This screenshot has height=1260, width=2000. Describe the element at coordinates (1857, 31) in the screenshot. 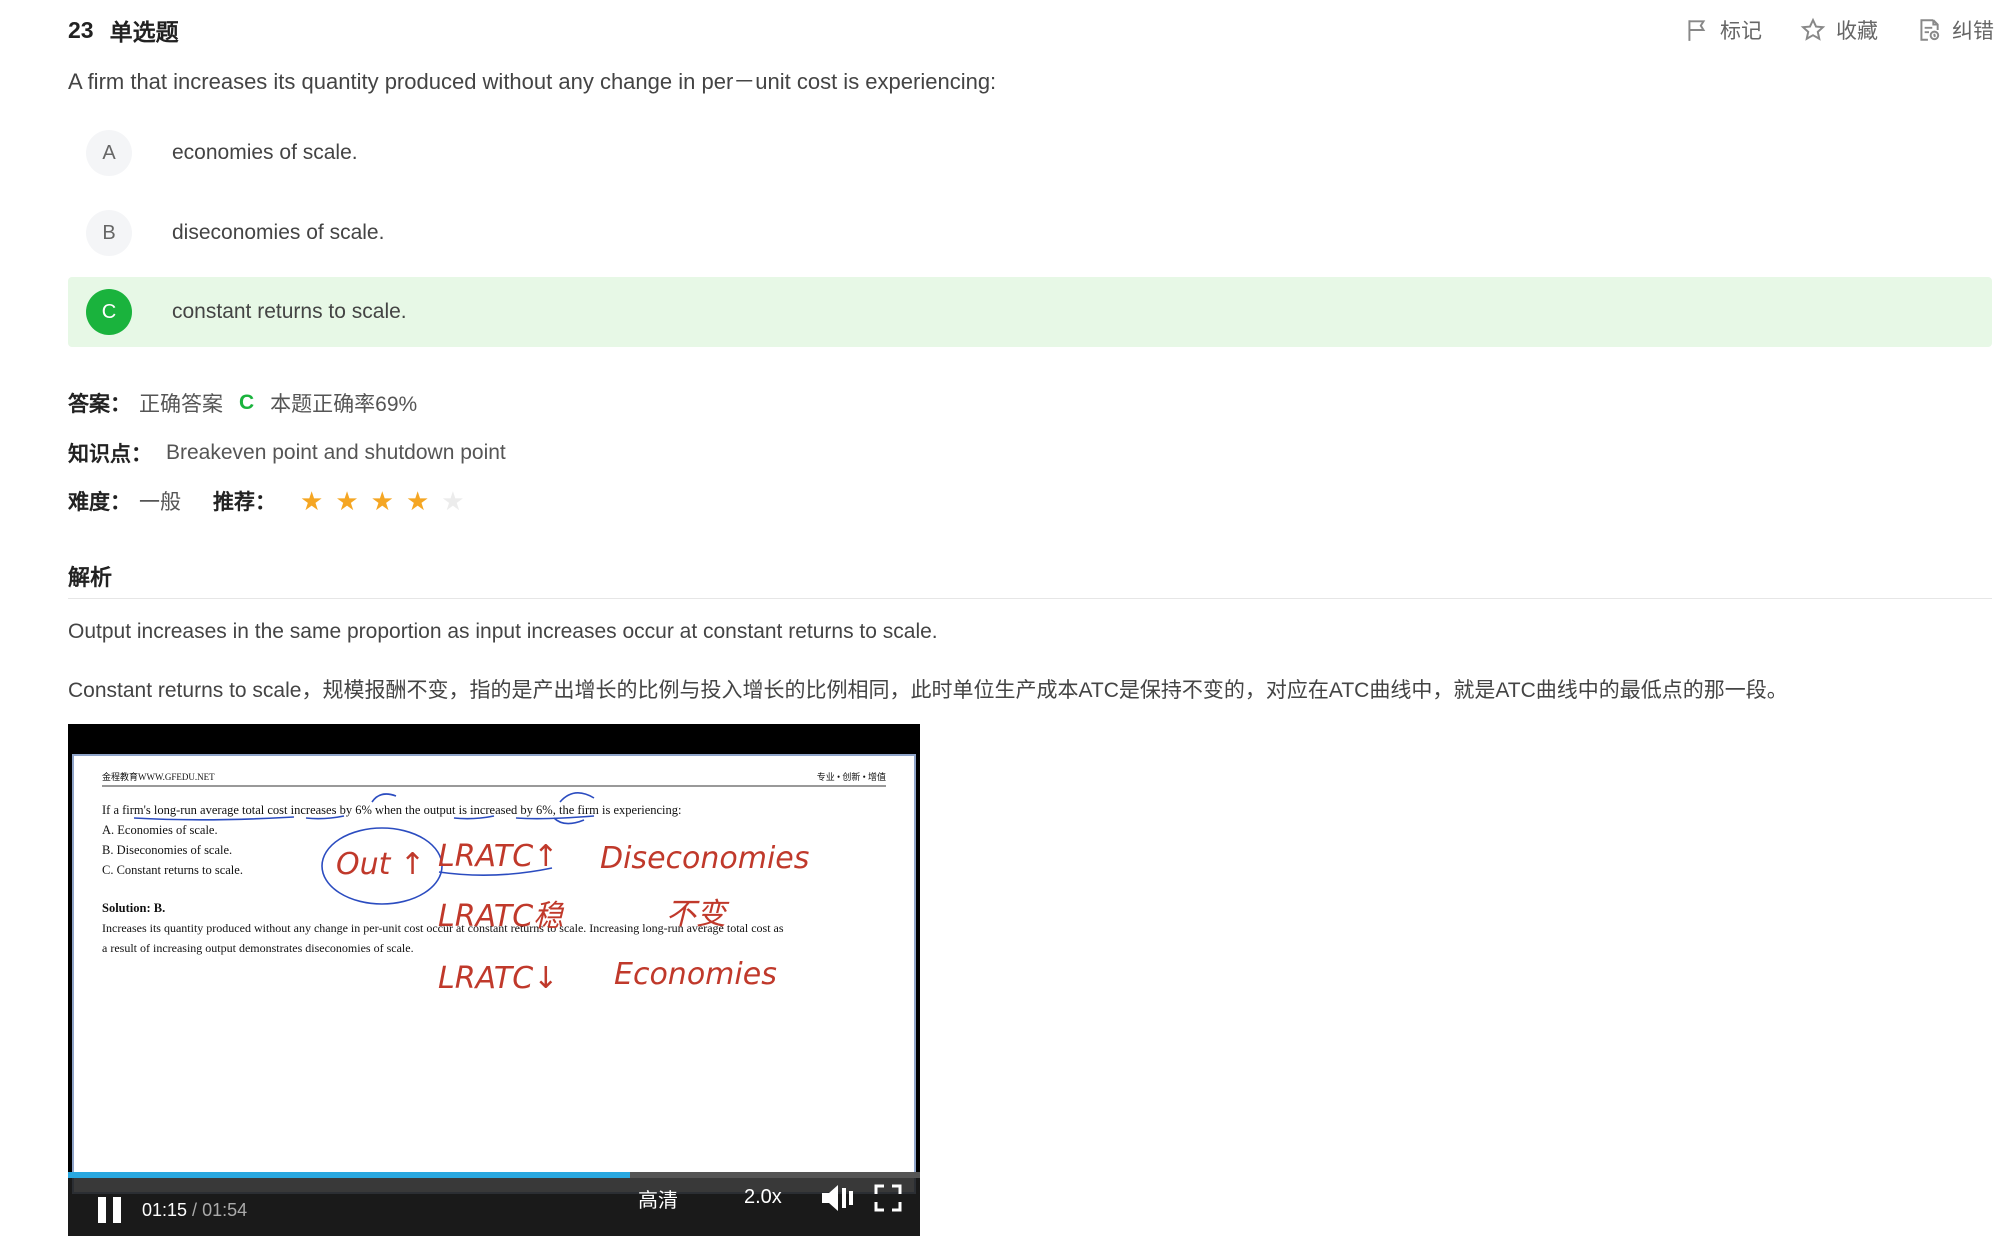

I see `favorite-label: 收藏` at that location.